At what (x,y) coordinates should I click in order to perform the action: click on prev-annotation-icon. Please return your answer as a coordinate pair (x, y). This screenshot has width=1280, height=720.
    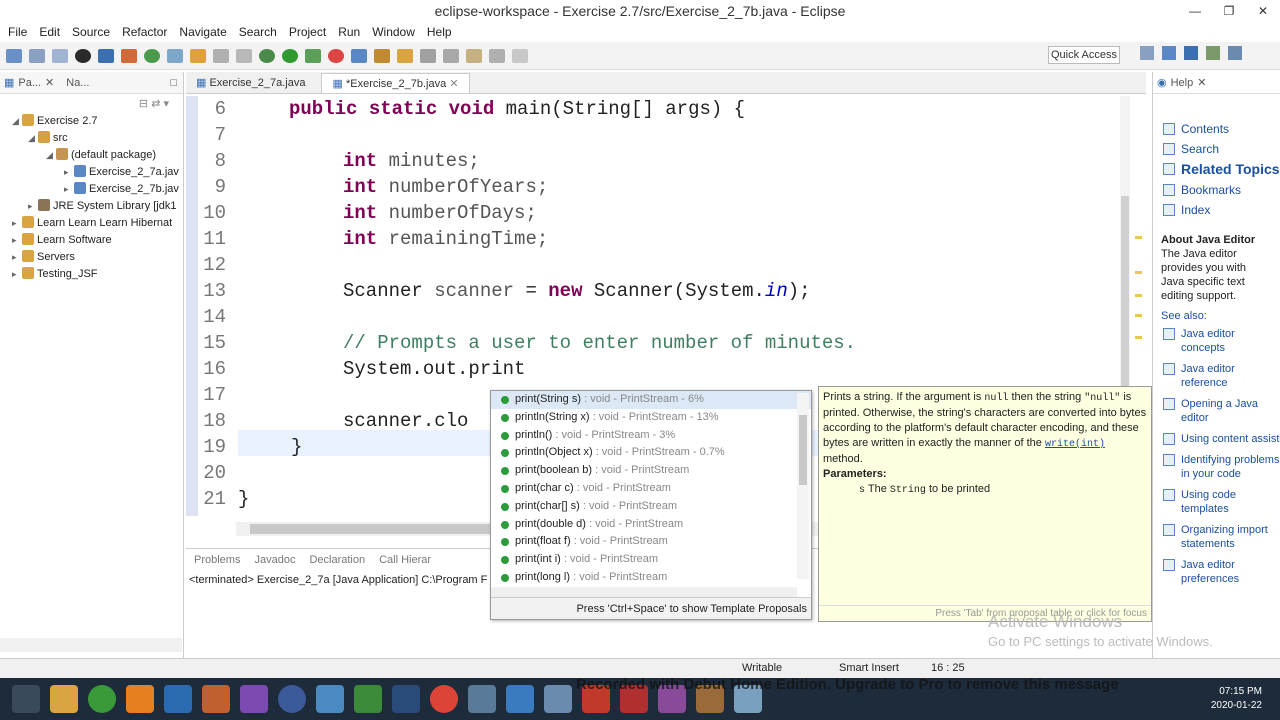
    Looking at the image, I should click on (451, 55).